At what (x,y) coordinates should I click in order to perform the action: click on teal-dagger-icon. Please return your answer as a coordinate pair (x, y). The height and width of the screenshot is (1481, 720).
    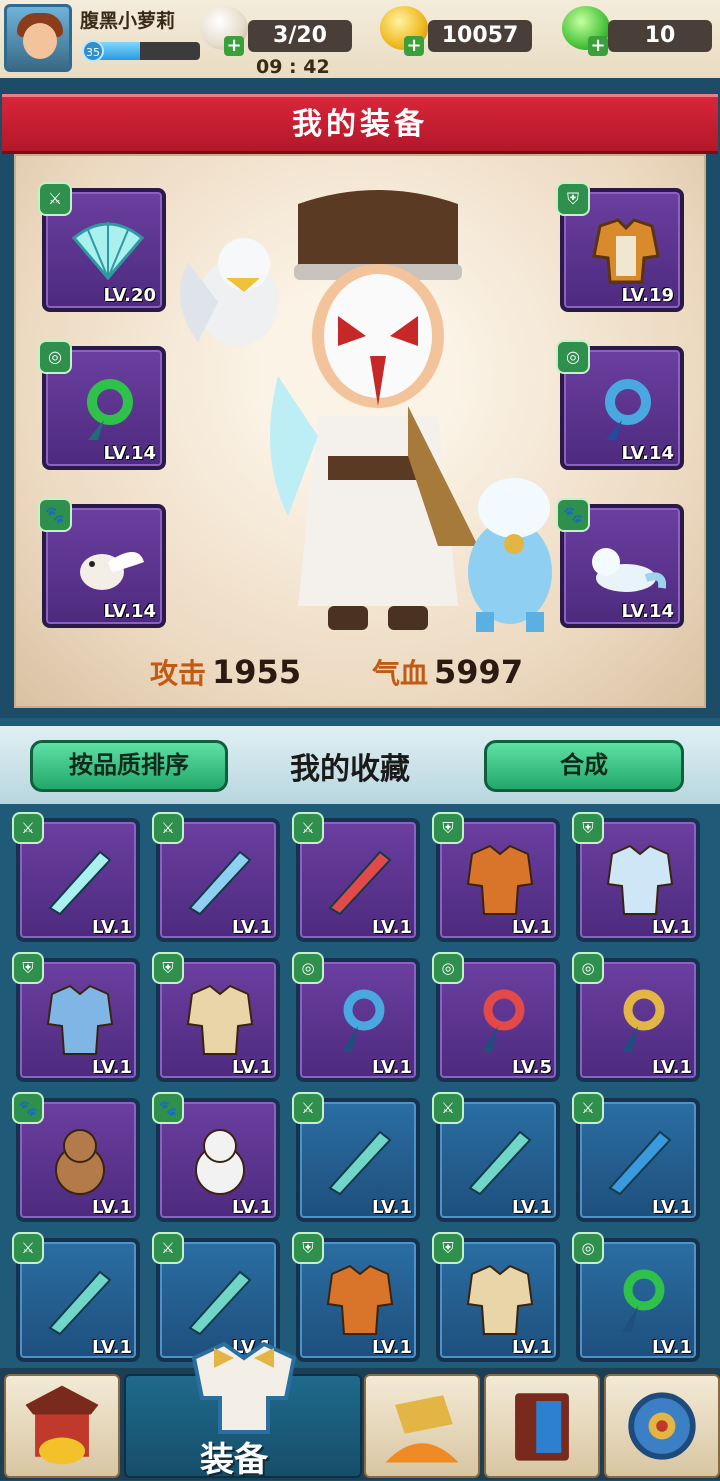
    Looking at the image, I should click on (80, 1303).